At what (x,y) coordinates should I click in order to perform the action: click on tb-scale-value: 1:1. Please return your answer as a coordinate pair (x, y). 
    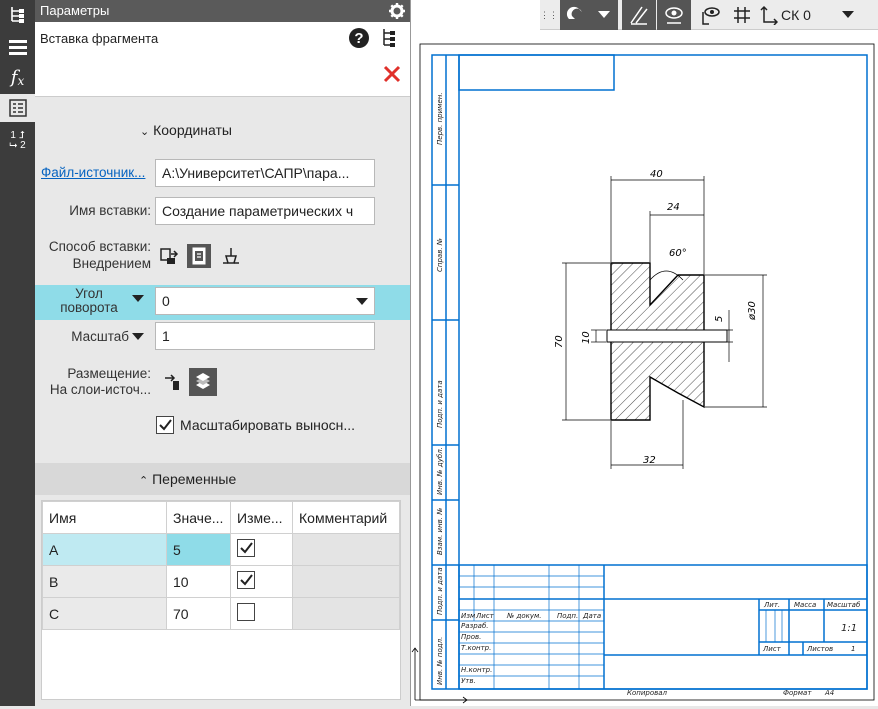
    Looking at the image, I should click on (849, 628).